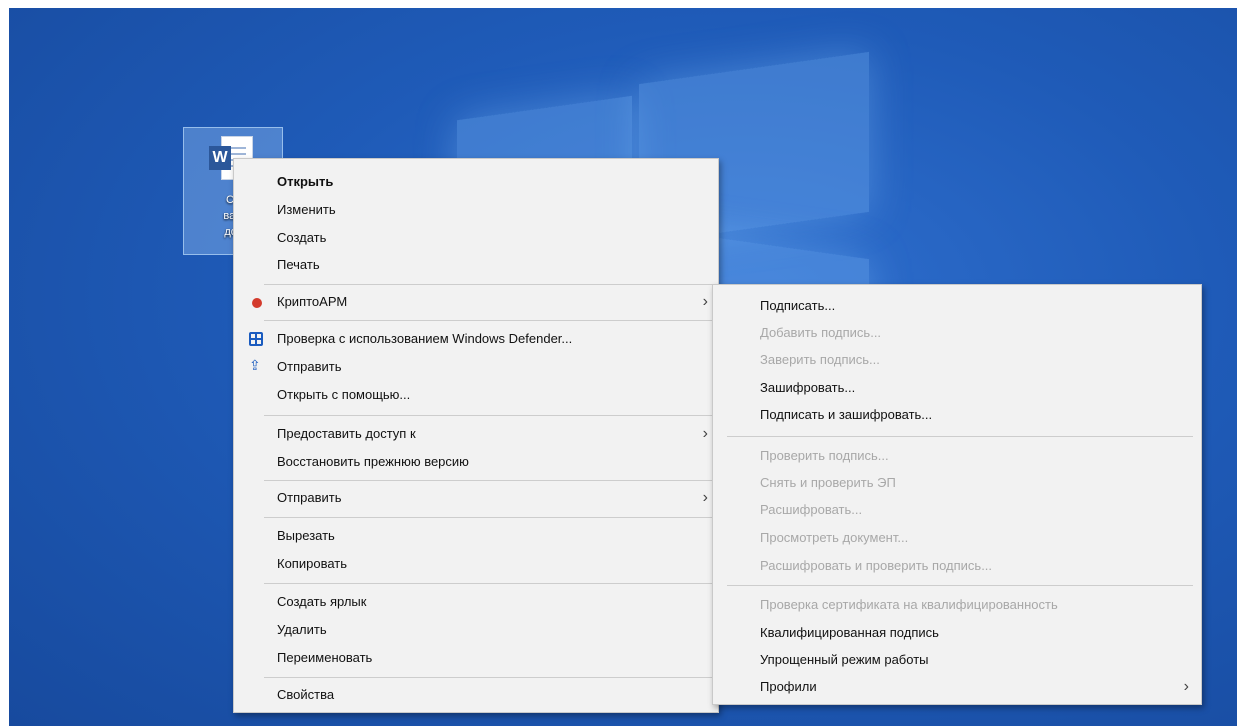  I want to click on menu-item-restore-version: Восстановить прежнюю версию, so click(476, 462).